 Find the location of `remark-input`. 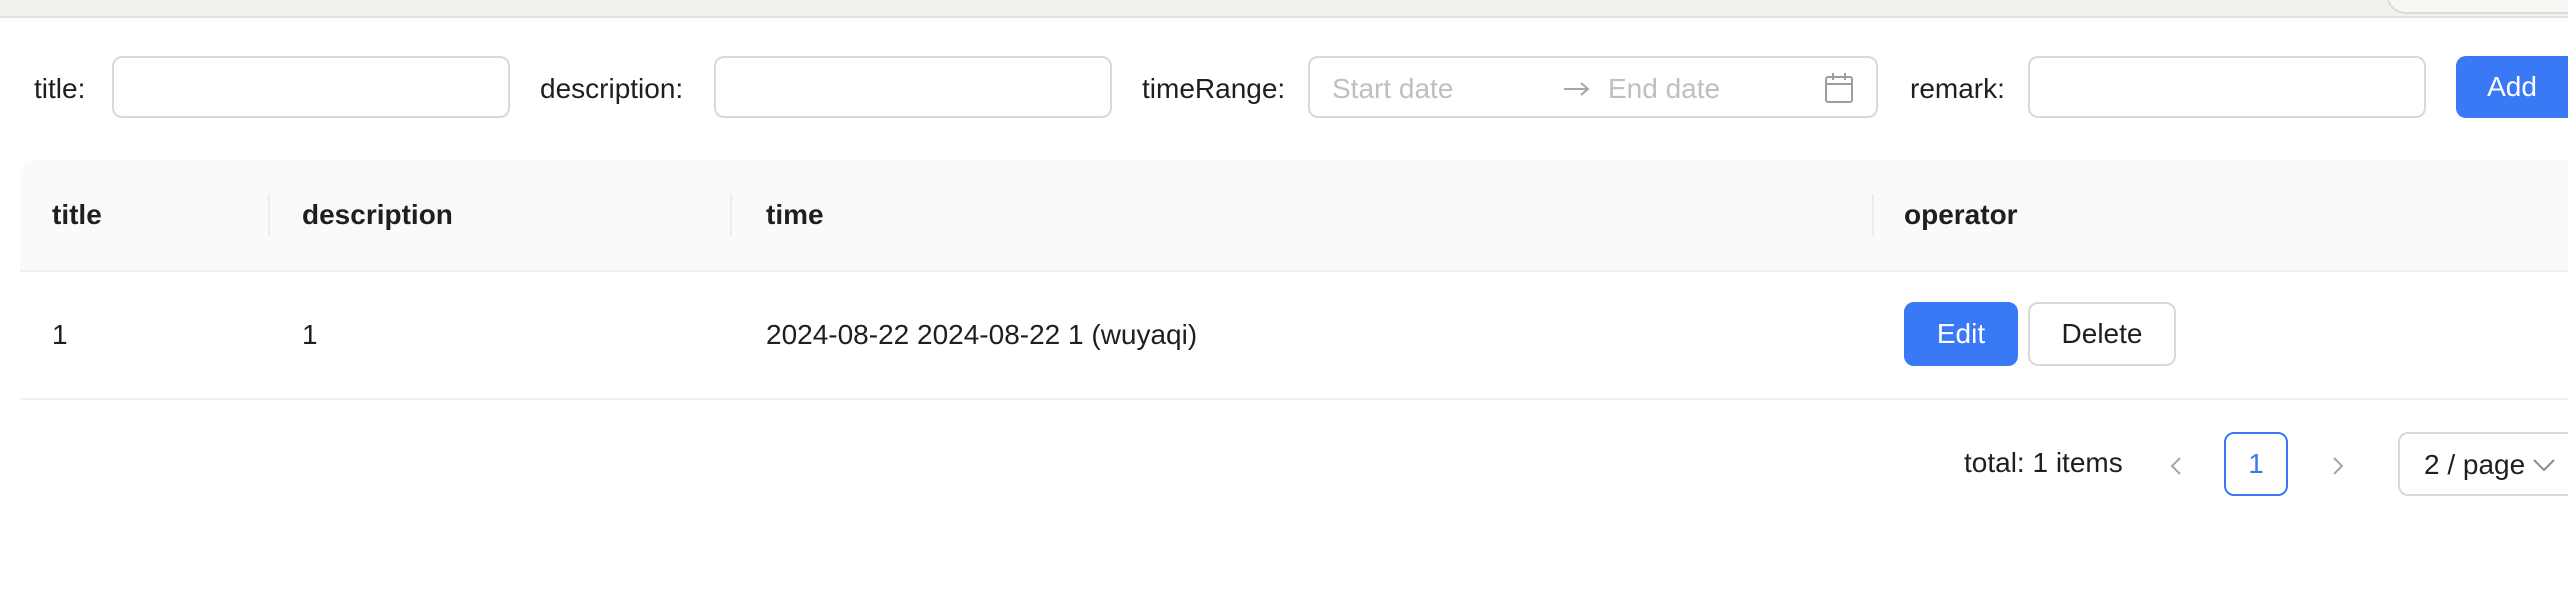

remark-input is located at coordinates (2227, 87).